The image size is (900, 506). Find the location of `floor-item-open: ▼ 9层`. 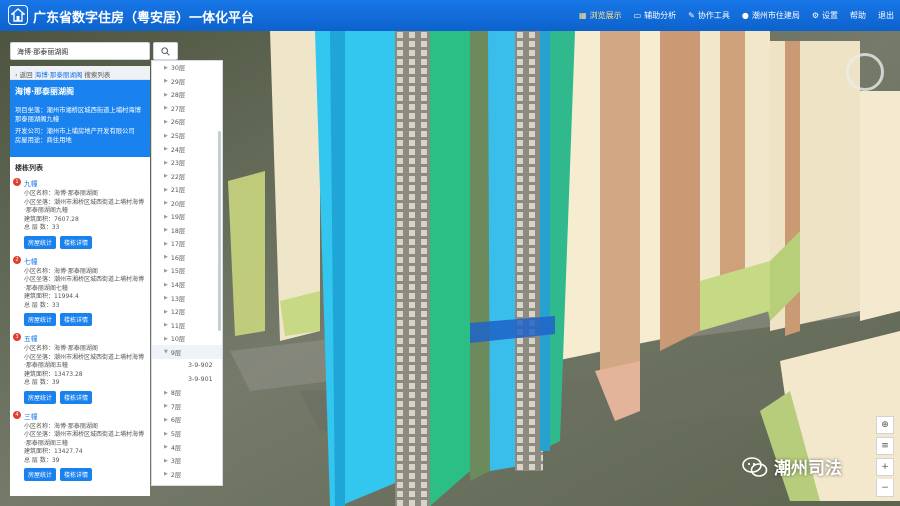

floor-item-open: ▼ 9层 is located at coordinates (187, 352).